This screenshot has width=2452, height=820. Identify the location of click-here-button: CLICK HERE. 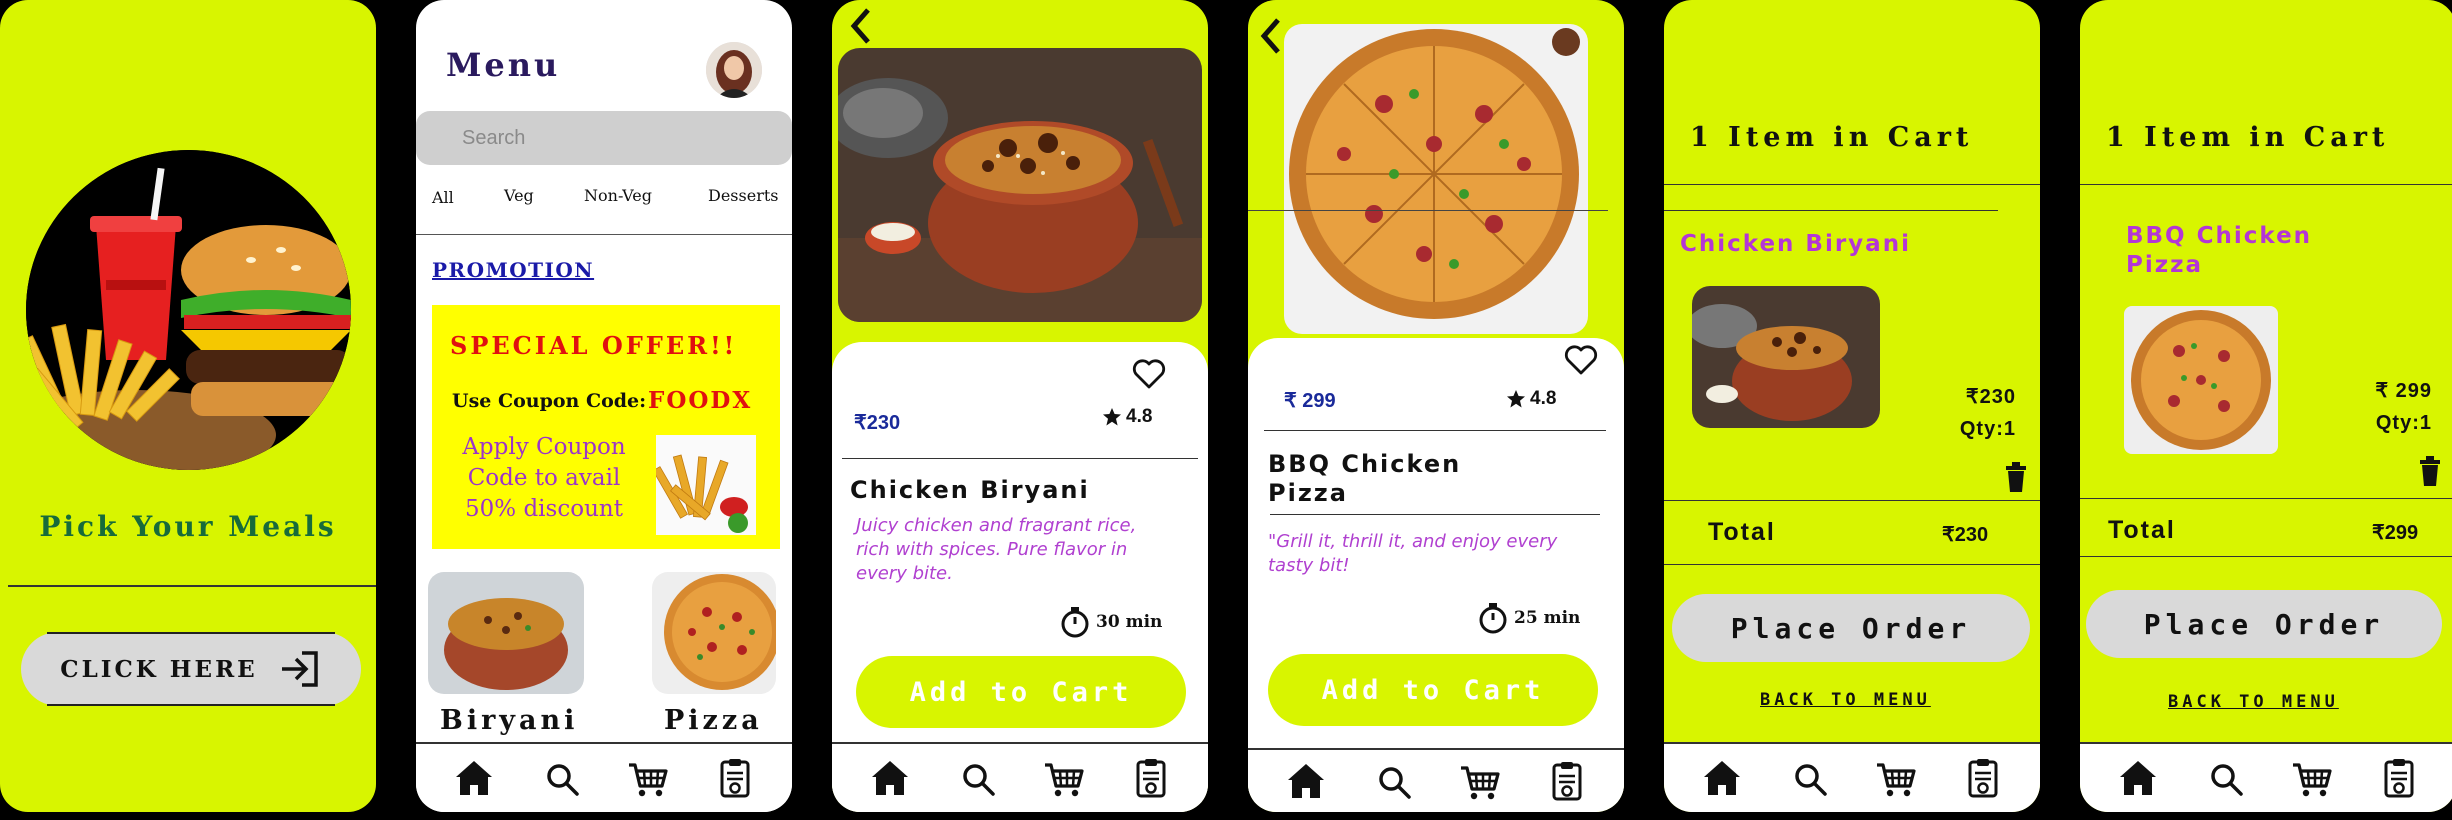
(191, 669).